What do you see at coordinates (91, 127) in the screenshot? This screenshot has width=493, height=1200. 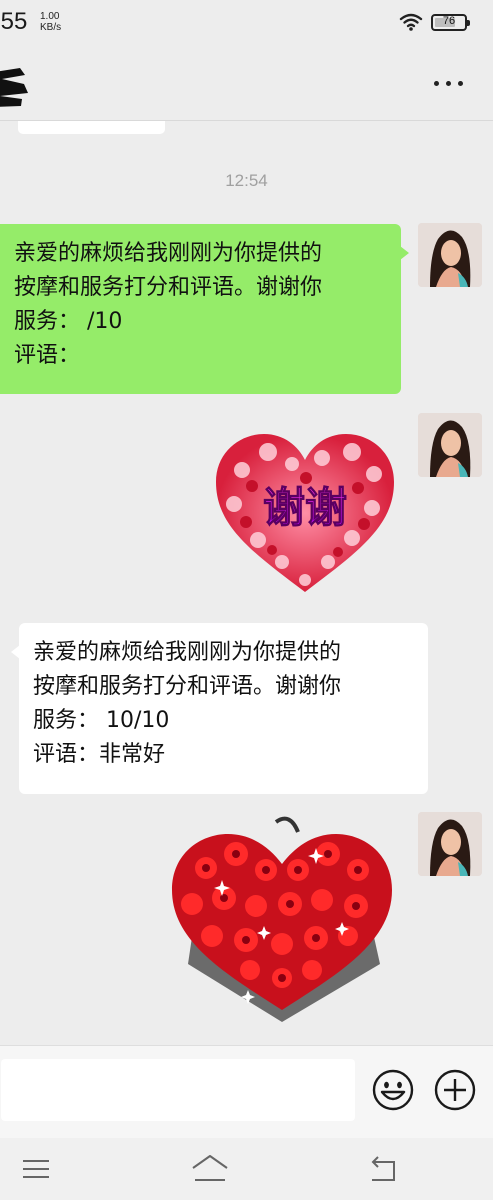 I see `previous-message-bubble` at bounding box center [91, 127].